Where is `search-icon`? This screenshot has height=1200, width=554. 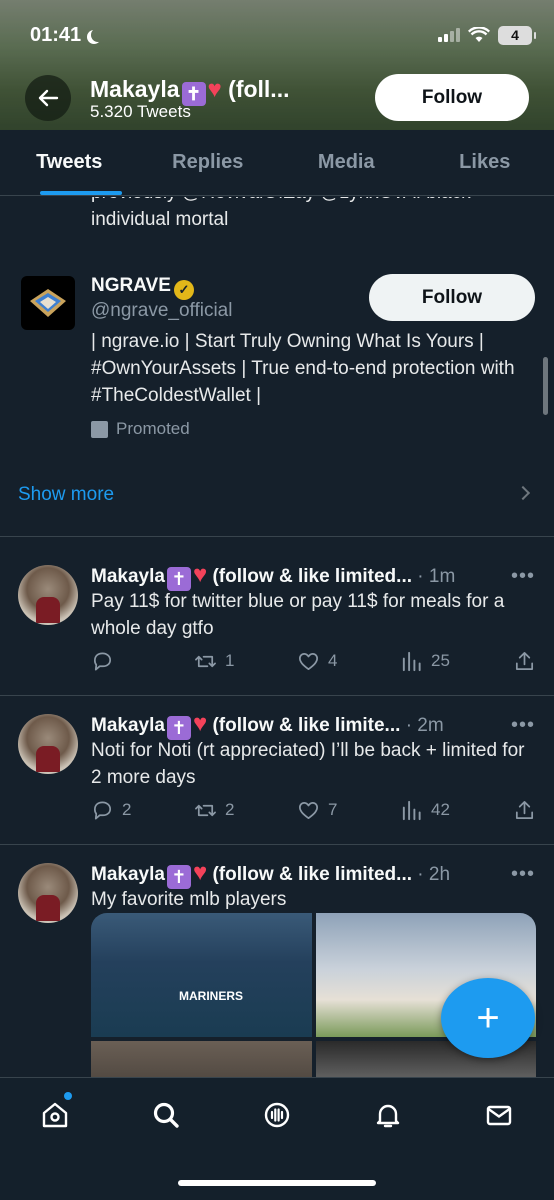 search-icon is located at coordinates (166, 1115).